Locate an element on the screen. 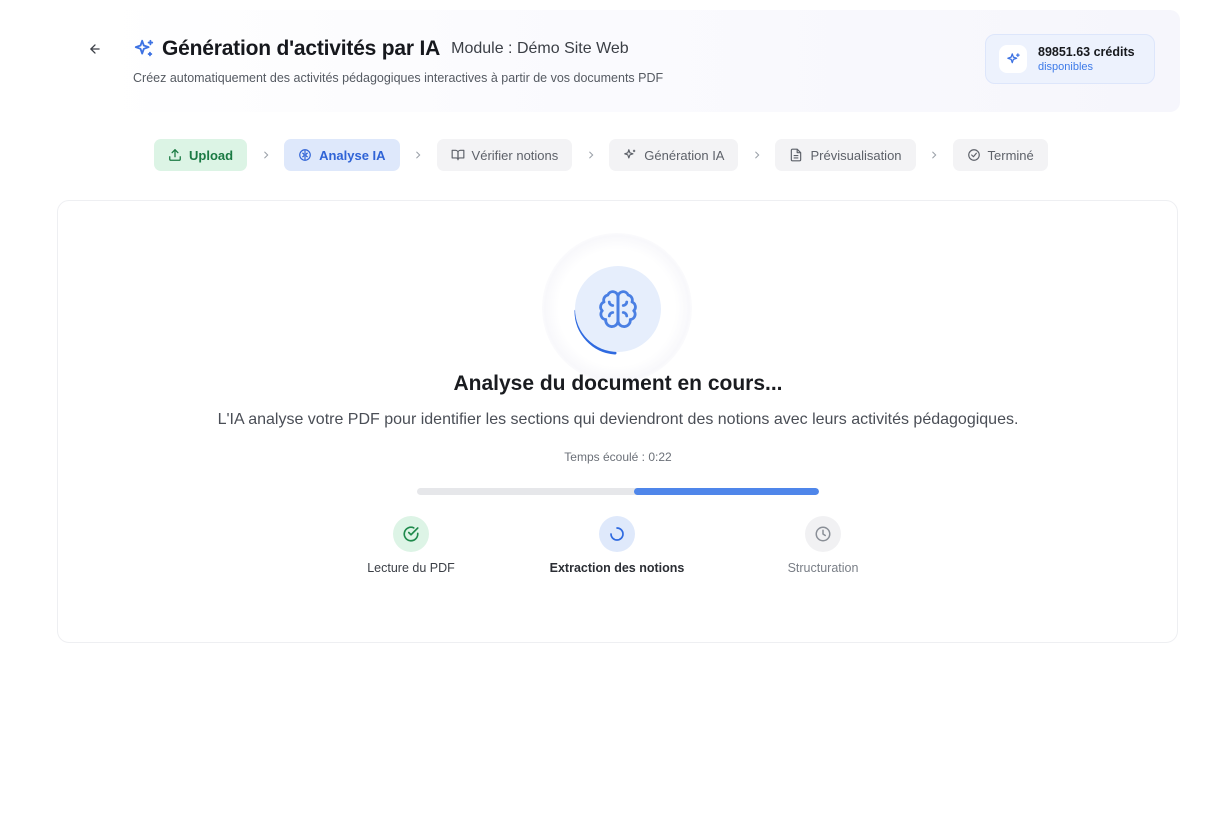 This screenshot has width=1216, height=832. credits-badge: 89851.63 crédits disponibles is located at coordinates (1070, 59).